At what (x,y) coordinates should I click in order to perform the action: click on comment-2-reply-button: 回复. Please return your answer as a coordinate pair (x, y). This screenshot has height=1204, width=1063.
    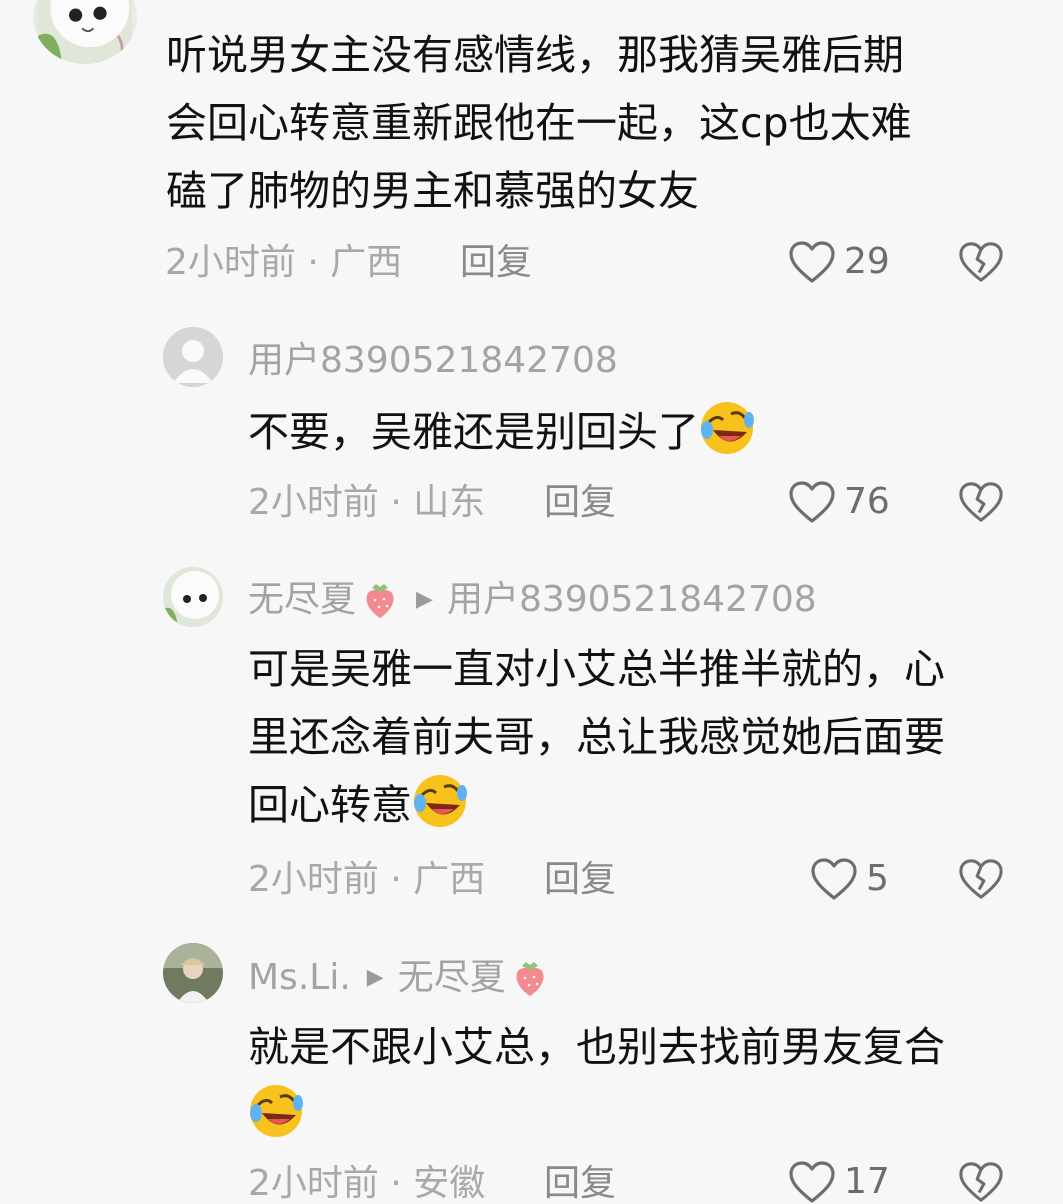
    Looking at the image, I should click on (580, 503).